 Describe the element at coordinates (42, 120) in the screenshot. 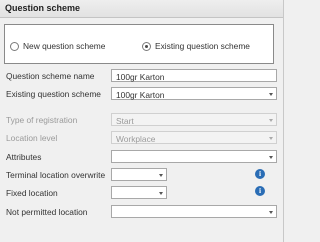

I see `type-of-registration-label: Type of registration` at that location.